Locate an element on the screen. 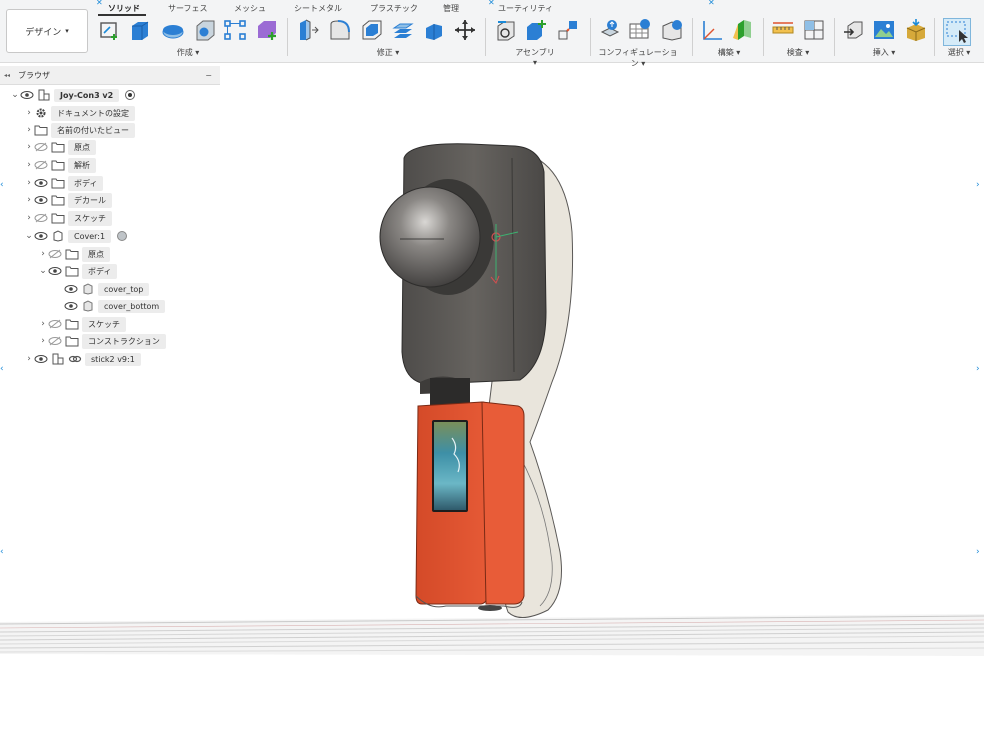 This screenshot has width=984, height=736. press-pull-icon is located at coordinates (308, 30).